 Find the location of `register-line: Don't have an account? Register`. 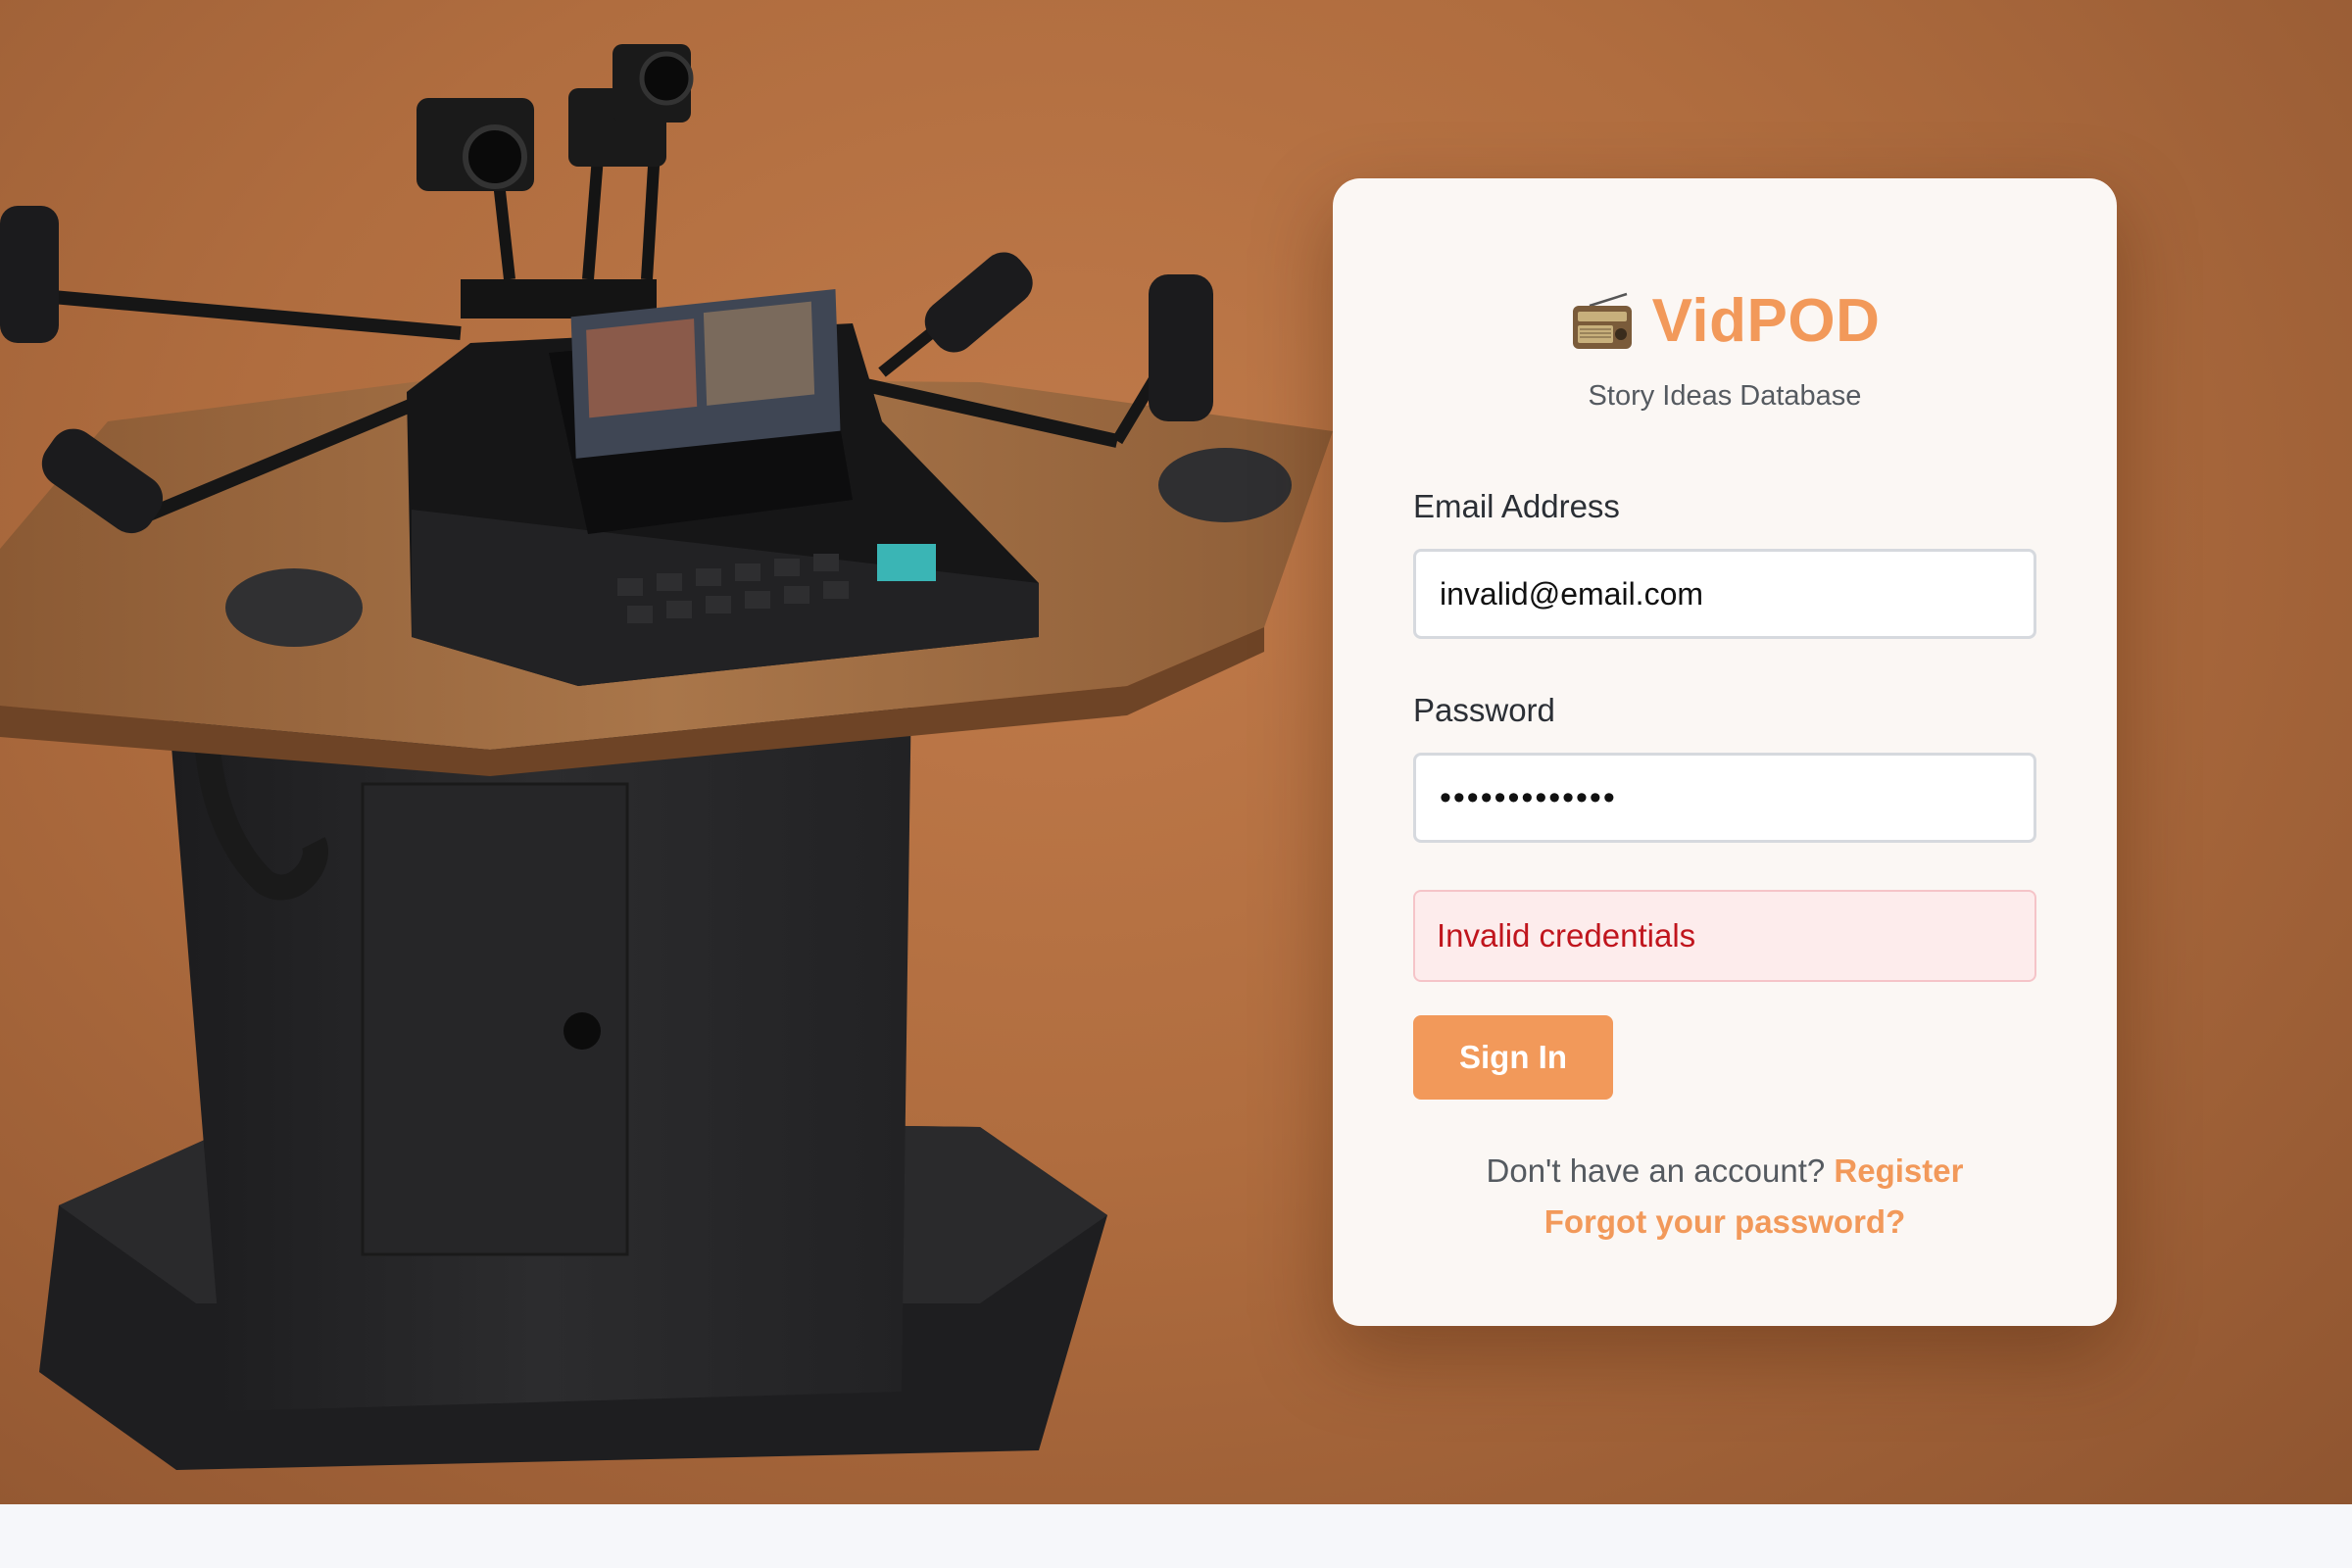

register-line: Don't have an account? Register is located at coordinates (1725, 1171).